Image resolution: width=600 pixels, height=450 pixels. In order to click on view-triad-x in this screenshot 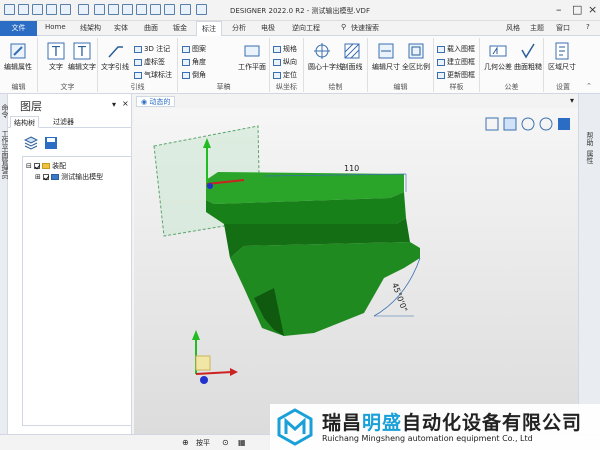, I will do `click(214, 373)`.